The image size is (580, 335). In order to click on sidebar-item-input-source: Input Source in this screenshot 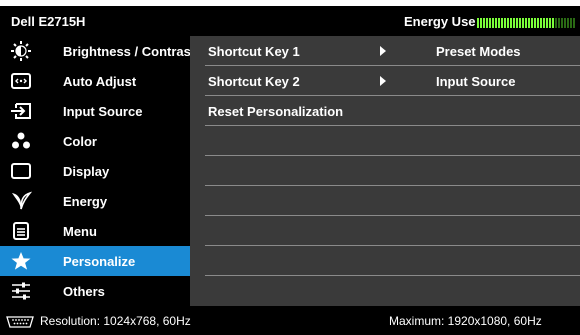, I will do `click(95, 111)`.